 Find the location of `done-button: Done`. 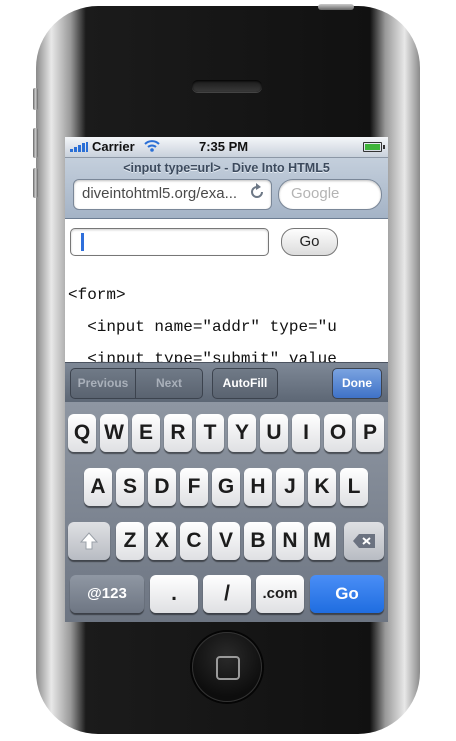

done-button: Done is located at coordinates (357, 383).